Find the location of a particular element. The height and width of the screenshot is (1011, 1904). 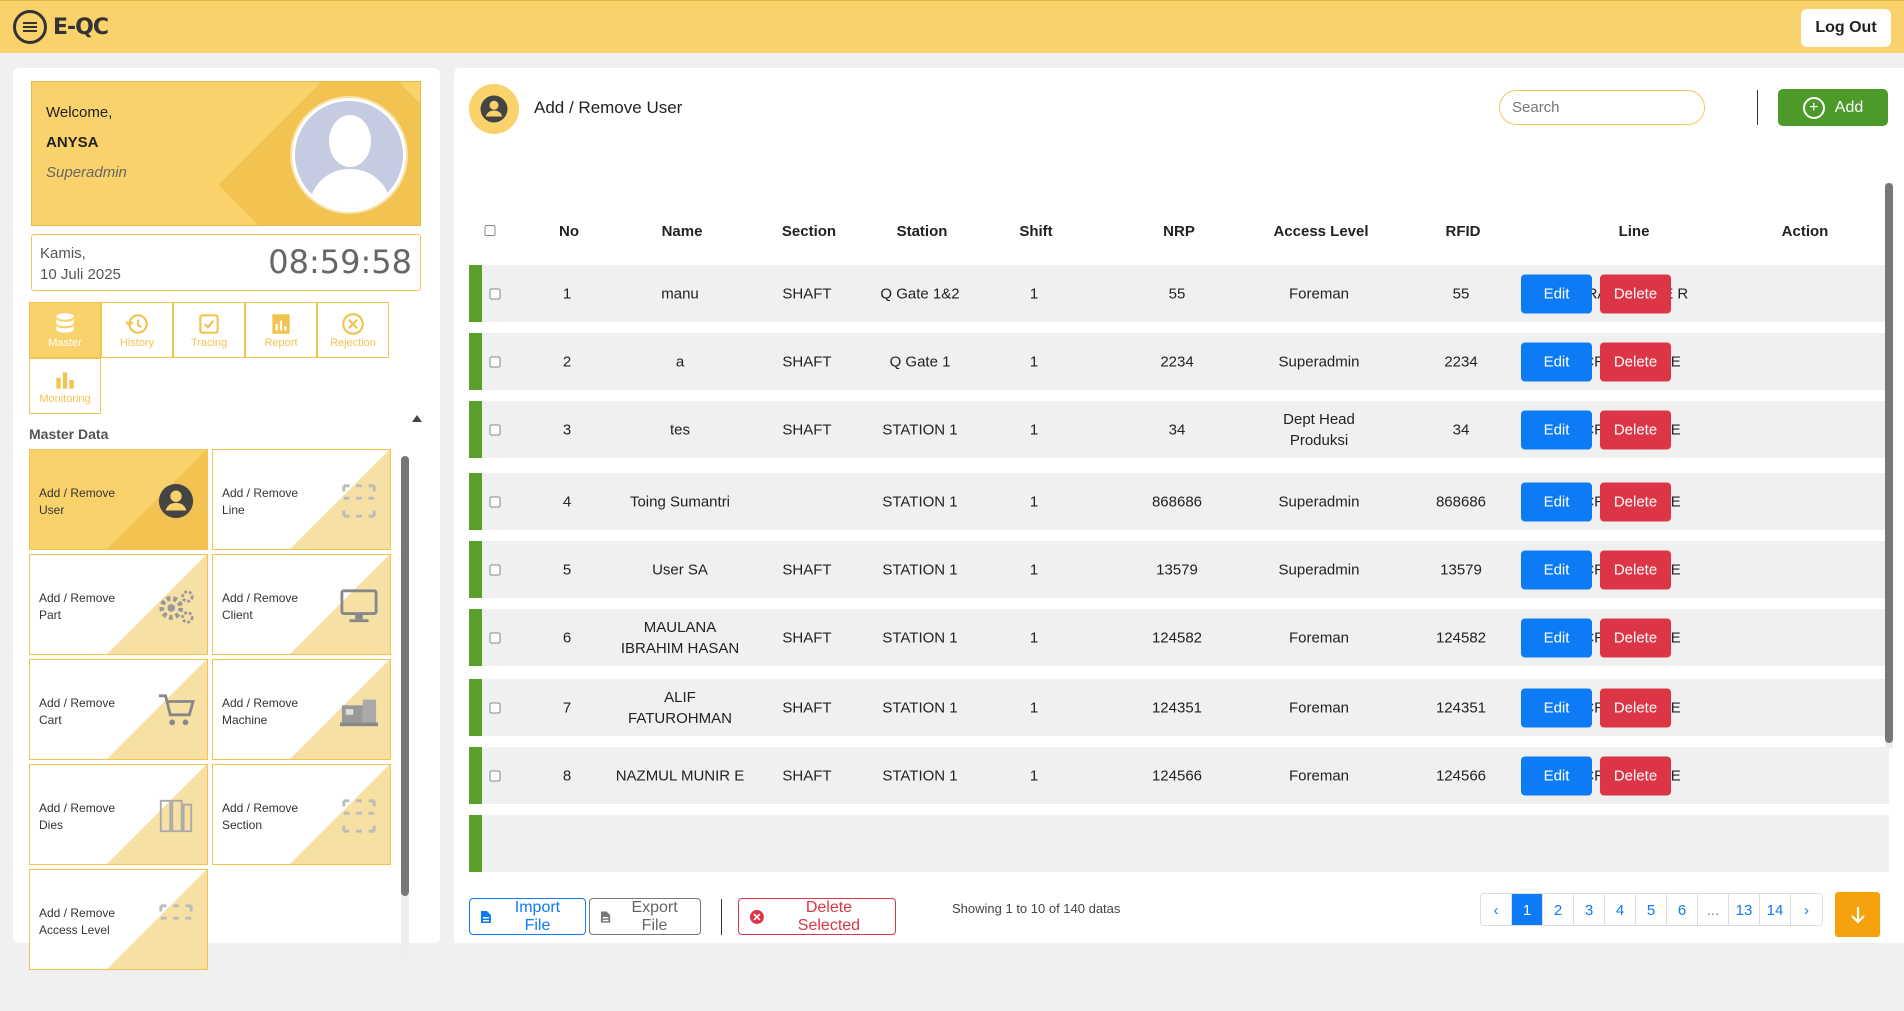

monitoring-icon is located at coordinates (65, 380).